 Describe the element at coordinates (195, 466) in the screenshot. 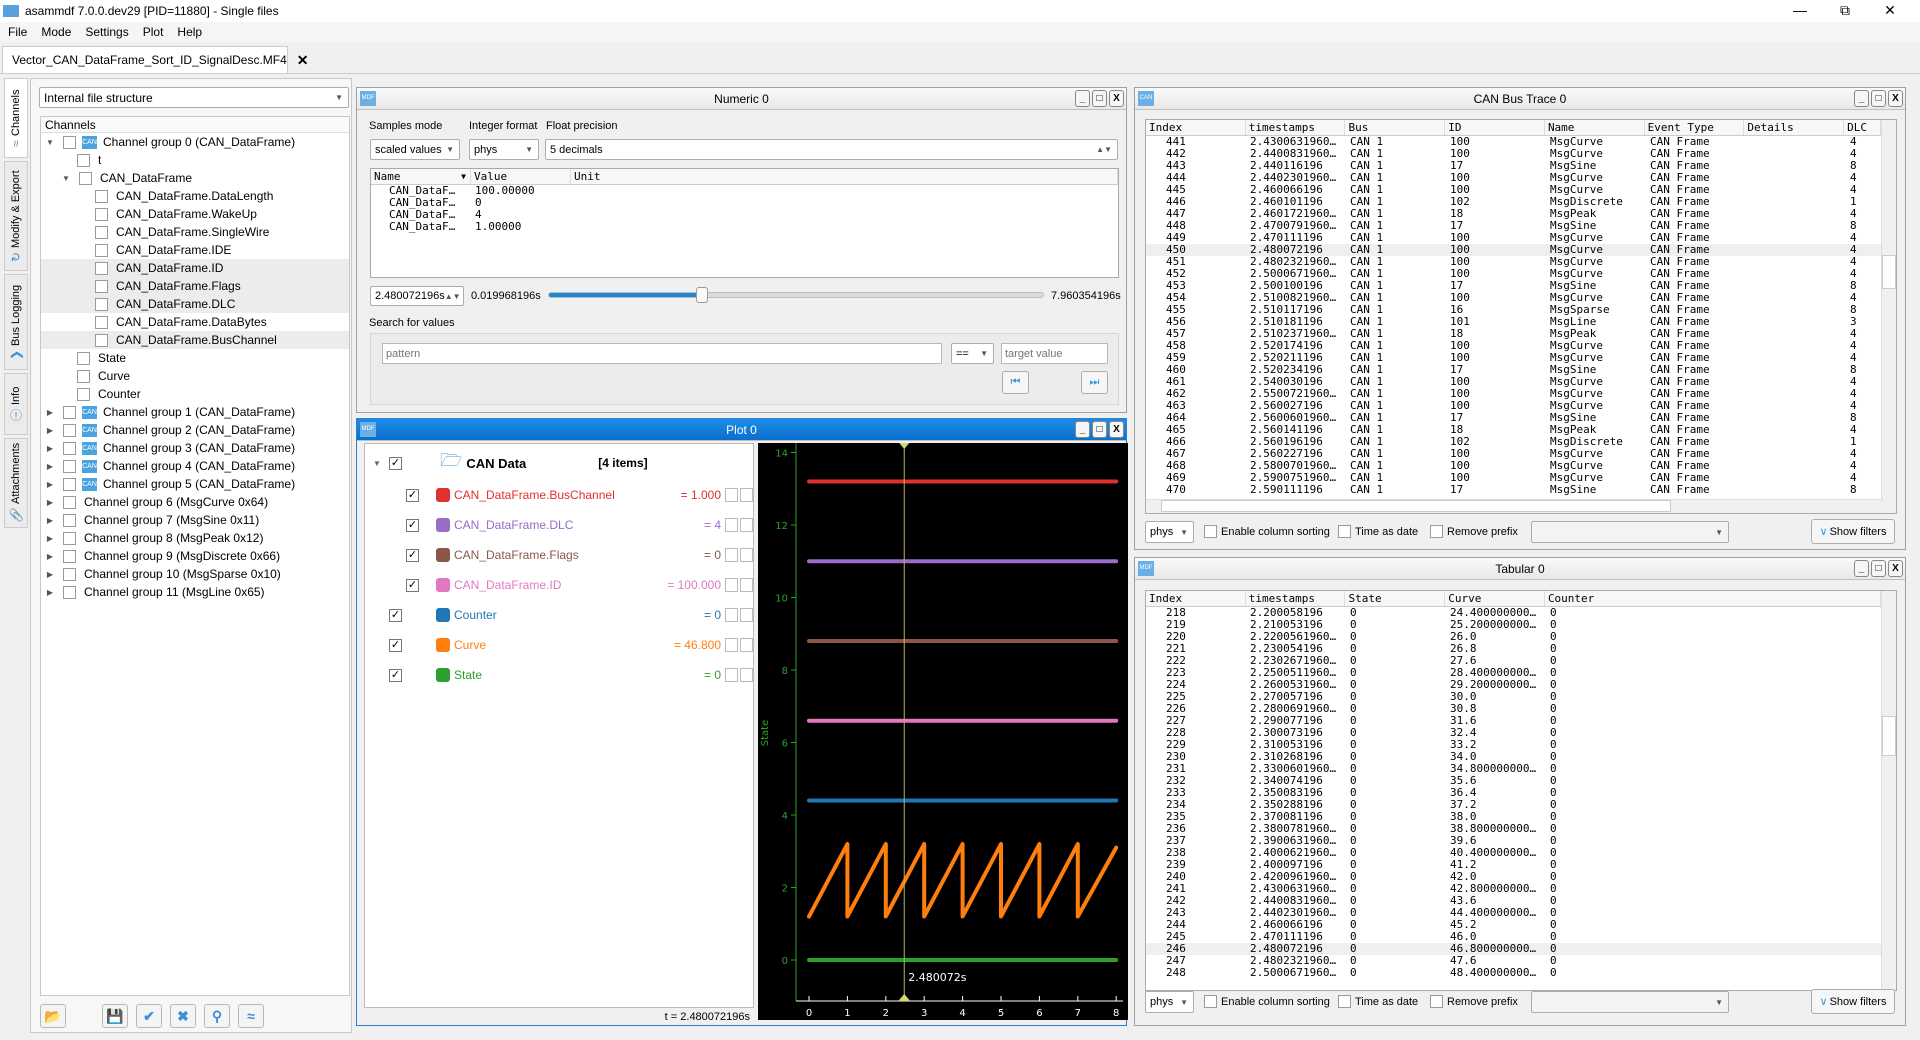

I see `tree-item: ▶ CAN Channel group 4 (CAN_DataFrame)` at that location.